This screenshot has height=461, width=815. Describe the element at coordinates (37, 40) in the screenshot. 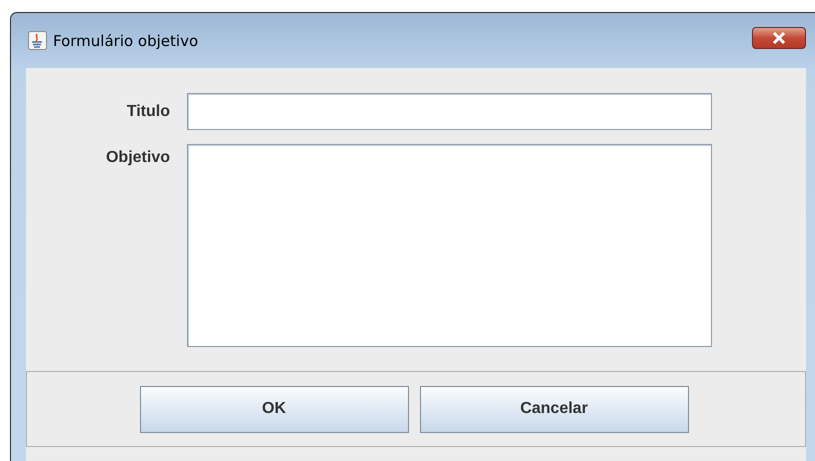

I see `app-icon` at that location.